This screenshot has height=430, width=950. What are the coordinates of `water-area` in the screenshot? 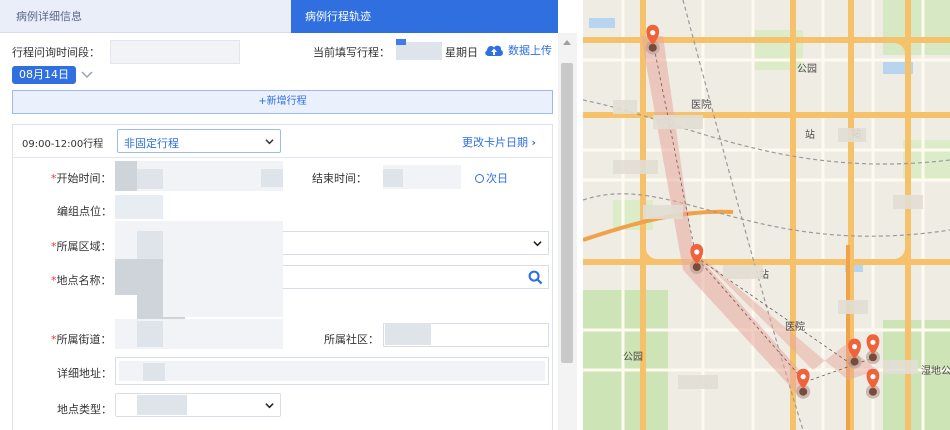 It's located at (602, 23).